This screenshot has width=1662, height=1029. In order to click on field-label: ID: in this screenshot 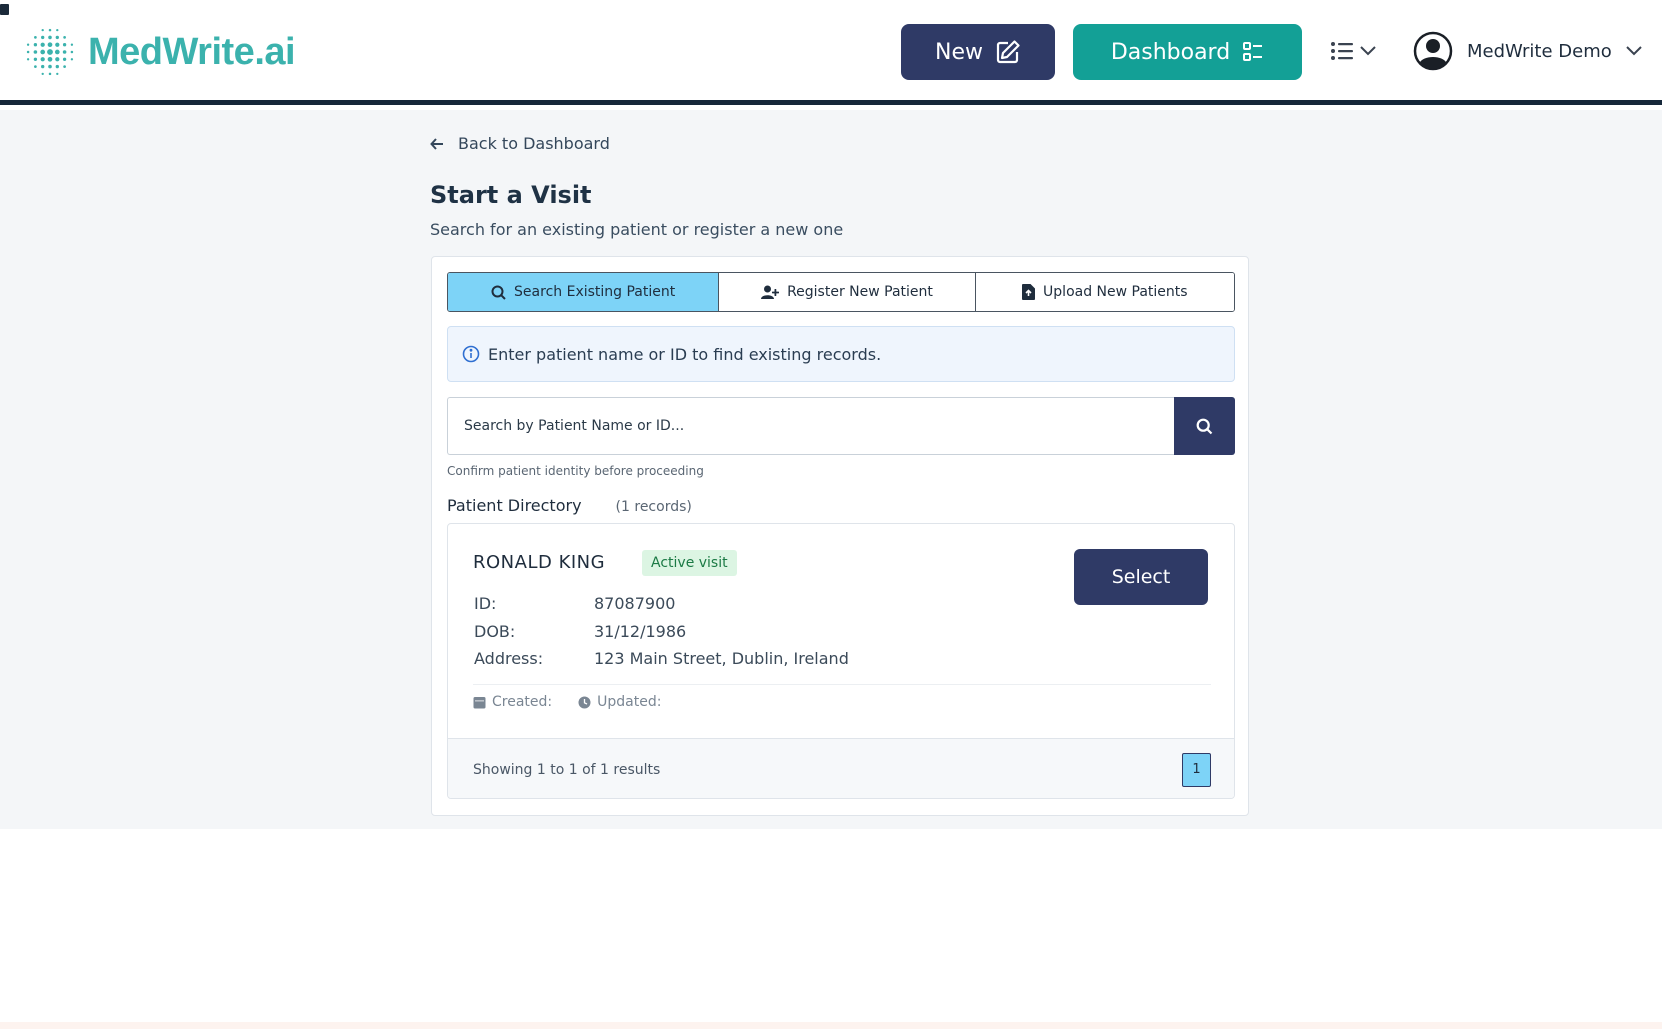, I will do `click(485, 603)`.